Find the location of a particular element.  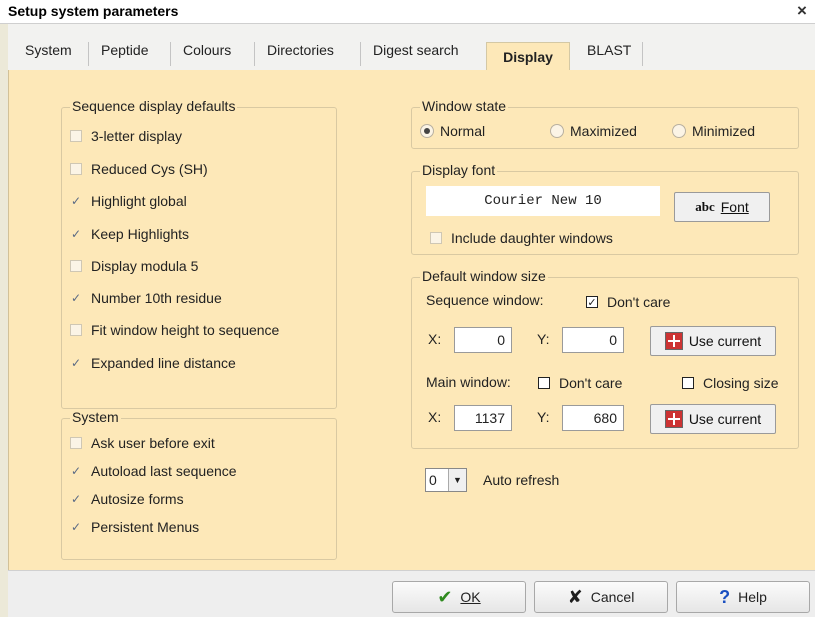

group-title: System is located at coordinates (95, 417).